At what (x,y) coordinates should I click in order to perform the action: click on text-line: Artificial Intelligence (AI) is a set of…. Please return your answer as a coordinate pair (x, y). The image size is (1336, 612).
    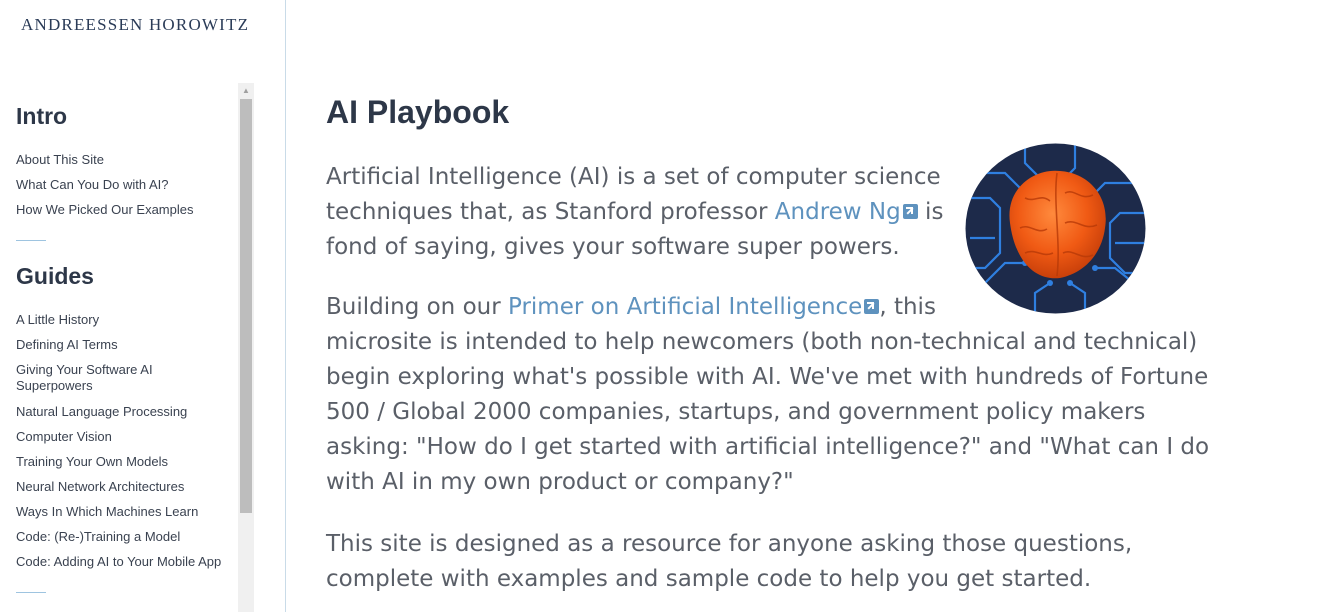
    Looking at the image, I should click on (633, 177).